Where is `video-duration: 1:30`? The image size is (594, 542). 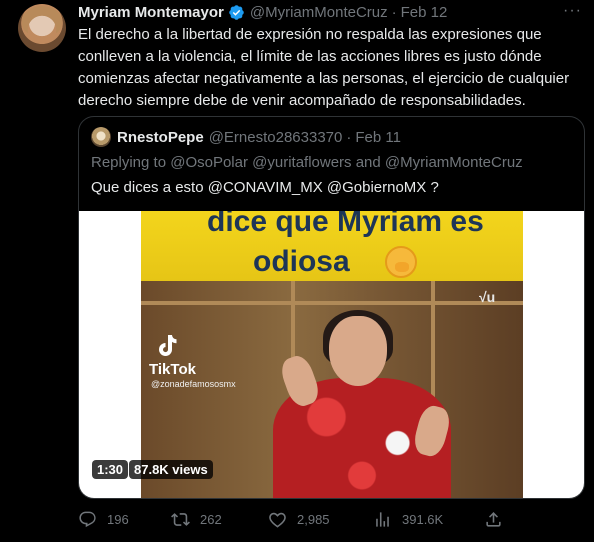 video-duration: 1:30 is located at coordinates (110, 469).